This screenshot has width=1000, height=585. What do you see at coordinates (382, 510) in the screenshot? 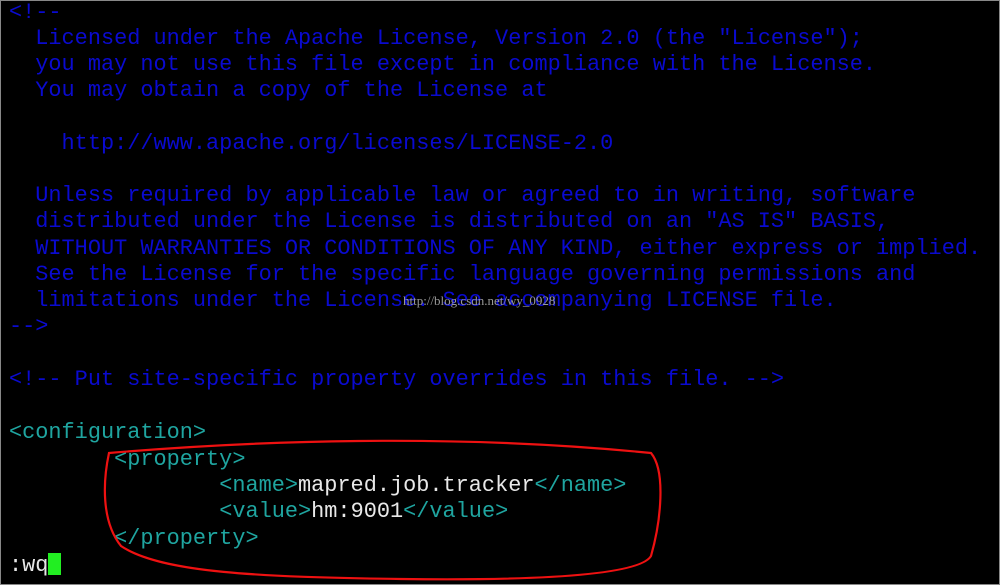
I see `red-annotation-circle` at bounding box center [382, 510].